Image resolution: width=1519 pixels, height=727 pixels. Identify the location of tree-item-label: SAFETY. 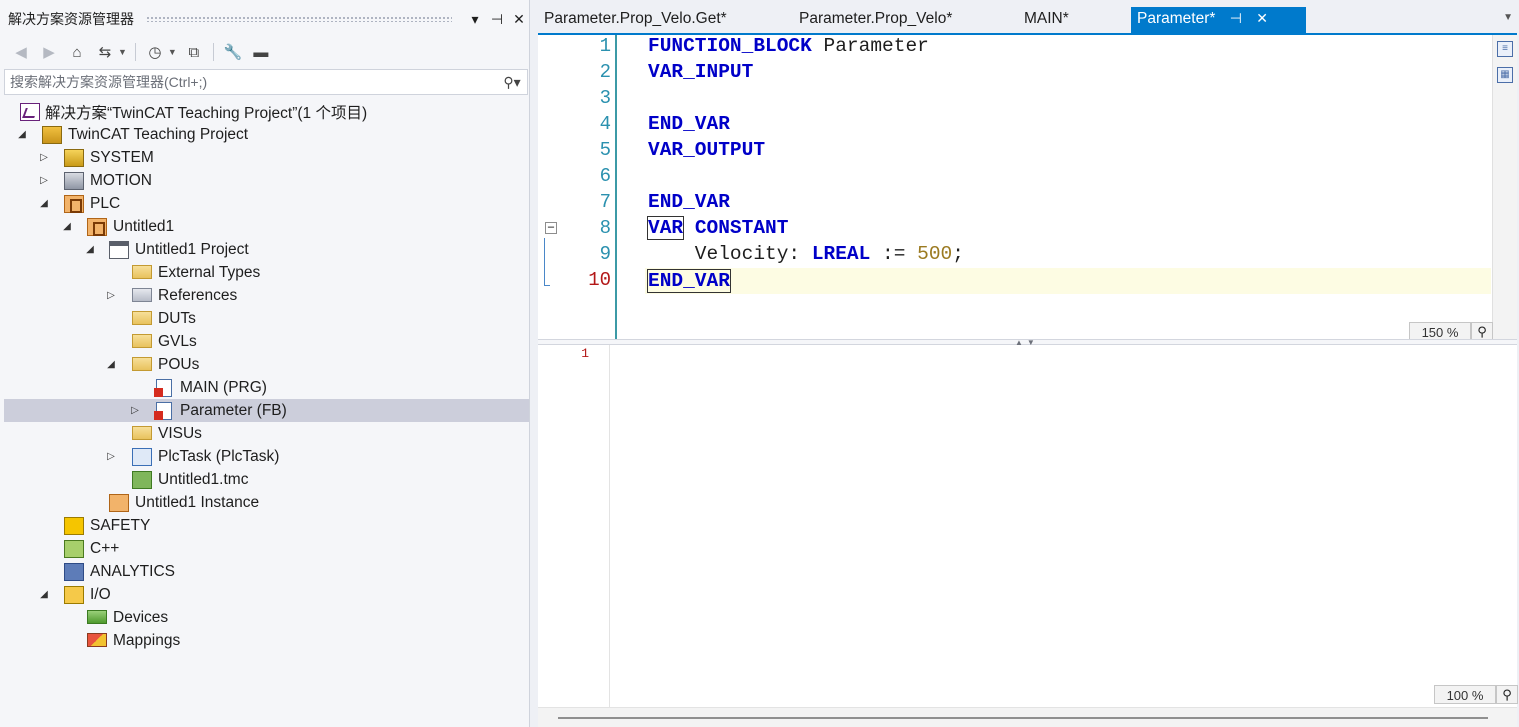
(120, 525).